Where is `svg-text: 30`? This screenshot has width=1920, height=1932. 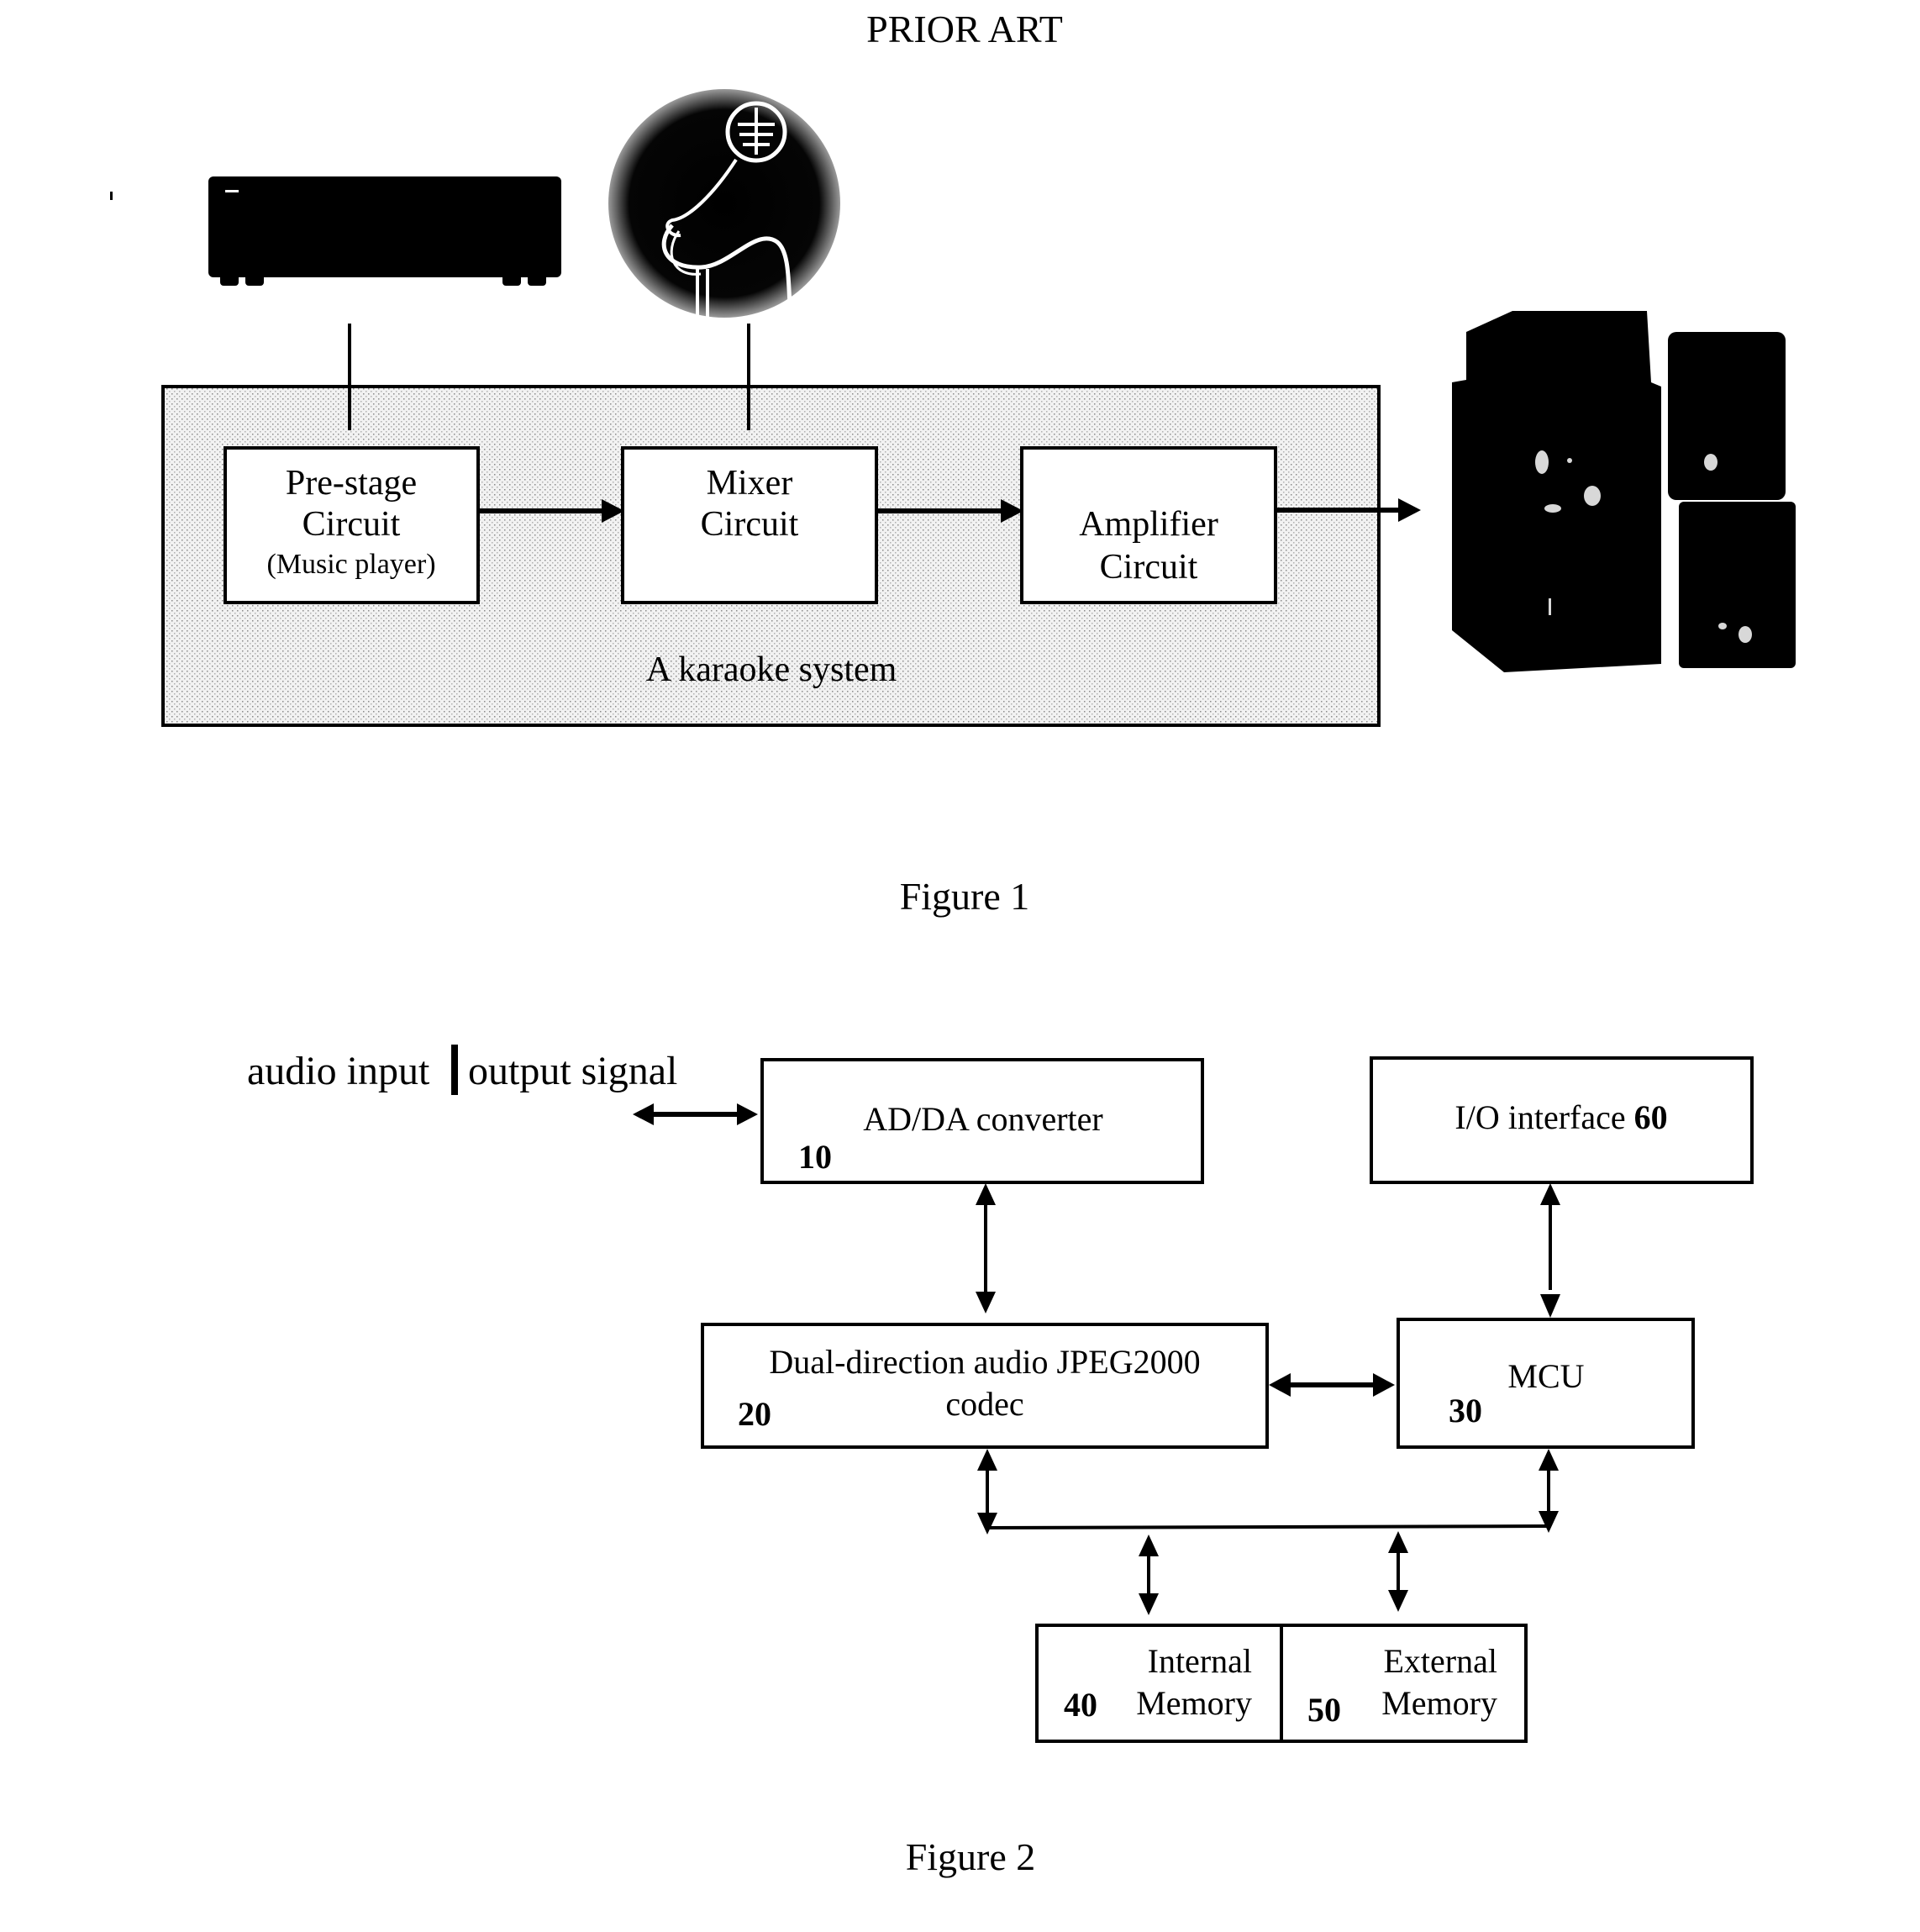 svg-text: 30 is located at coordinates (1465, 1410).